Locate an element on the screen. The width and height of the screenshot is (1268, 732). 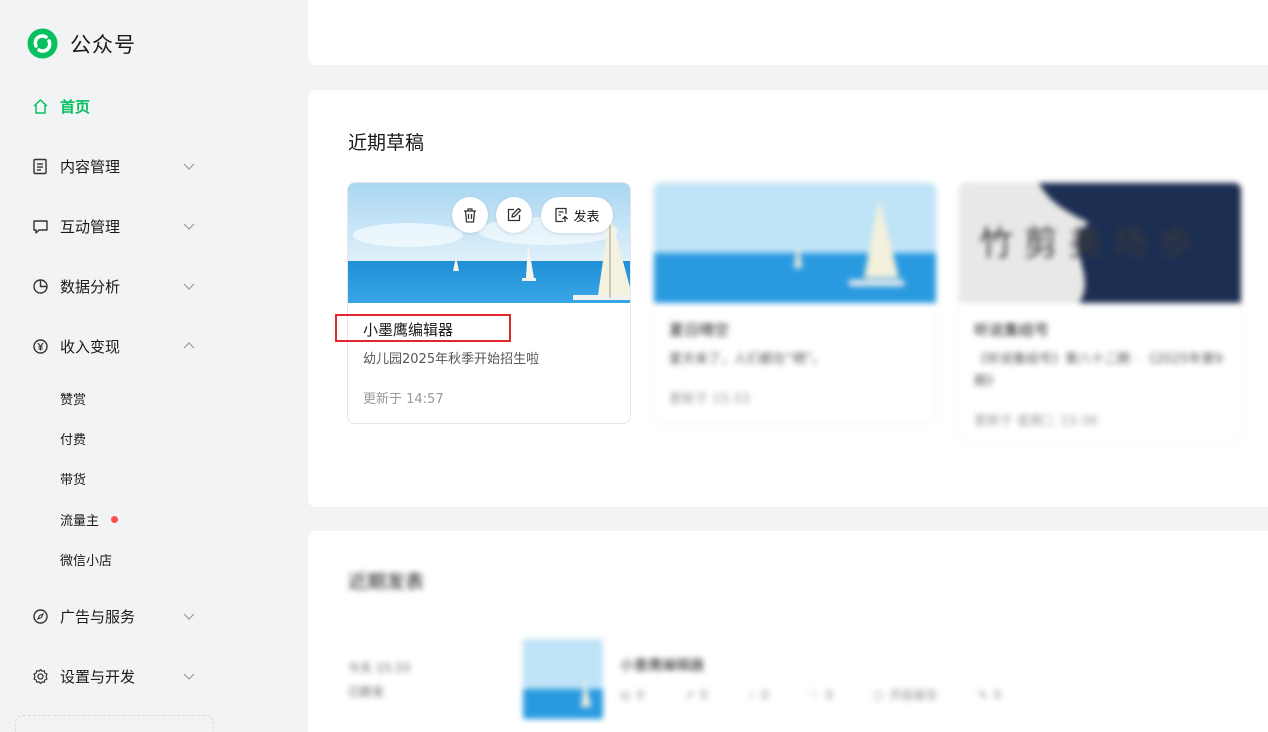
compass-icon is located at coordinates (40, 616).